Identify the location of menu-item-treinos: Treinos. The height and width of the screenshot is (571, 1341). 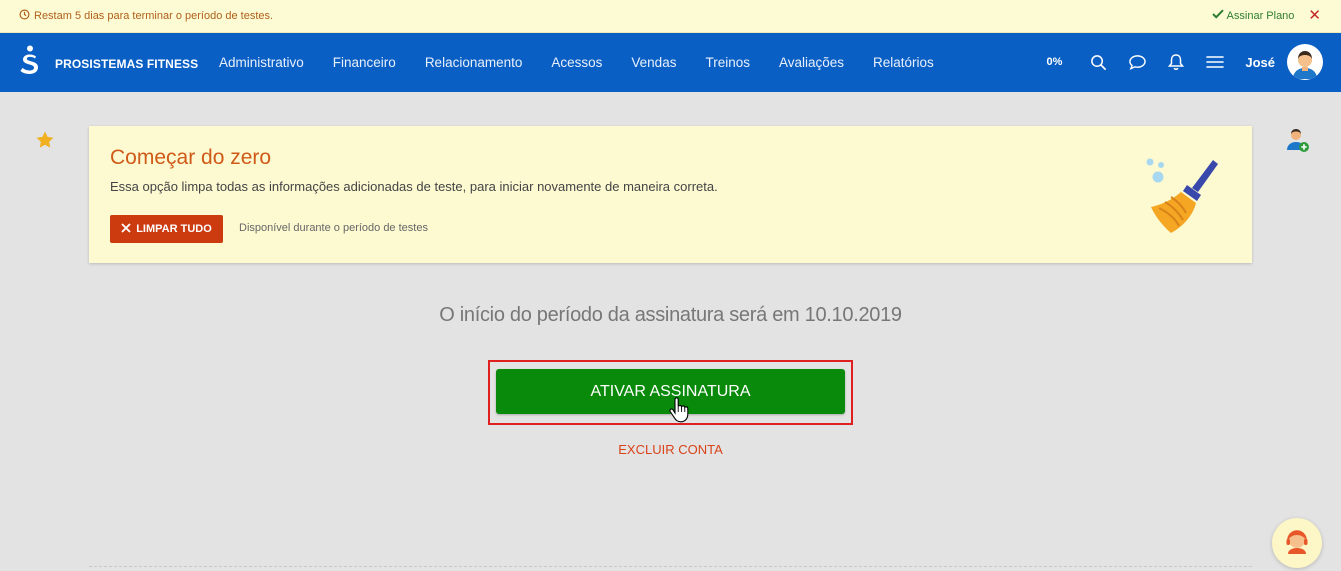
(727, 62).